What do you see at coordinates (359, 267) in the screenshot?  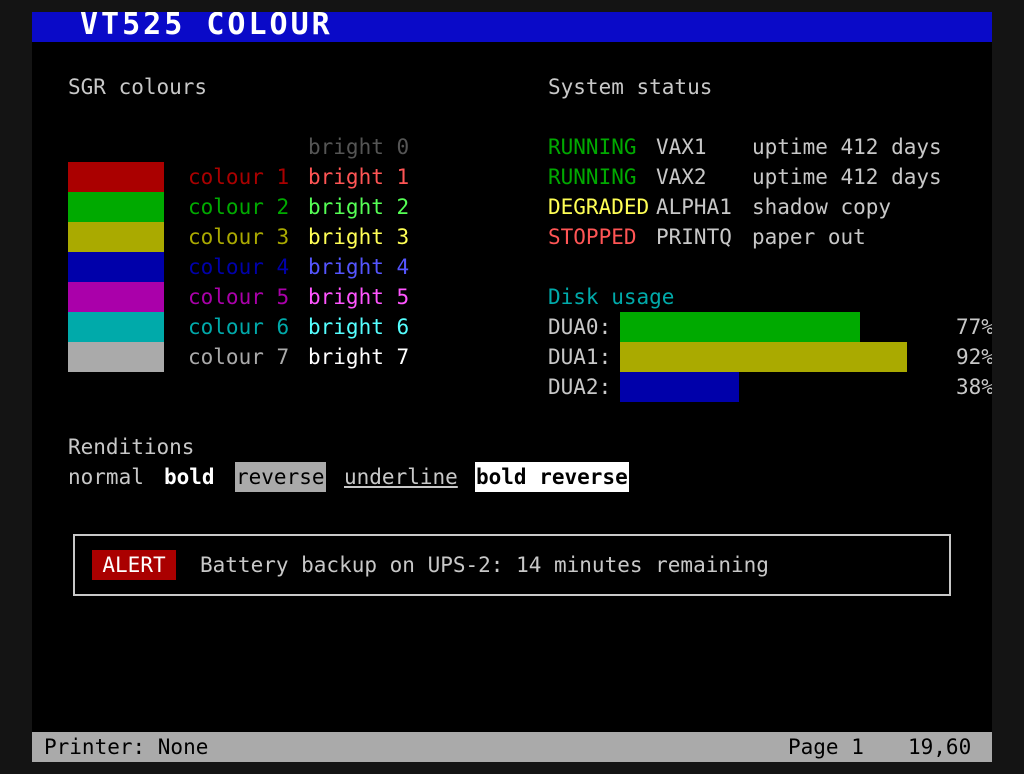 I see `bright-4-label: bright 4` at bounding box center [359, 267].